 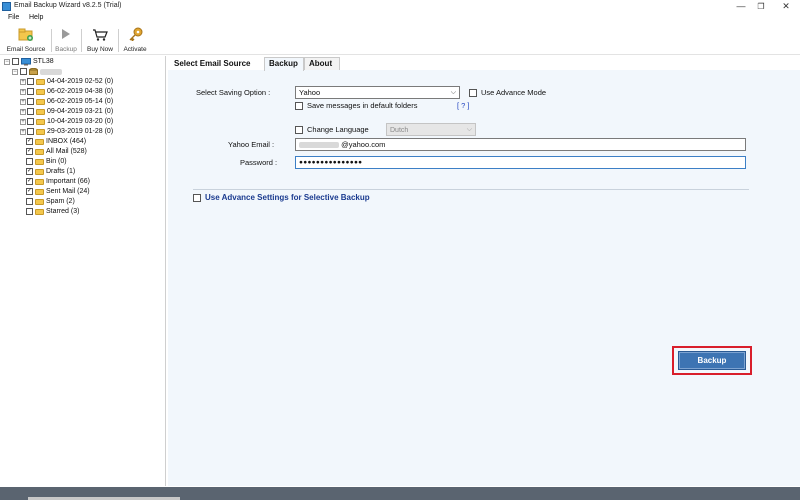 I want to click on tree-folder: +06-02-2019 04-38 (0), so click(x=90, y=92).